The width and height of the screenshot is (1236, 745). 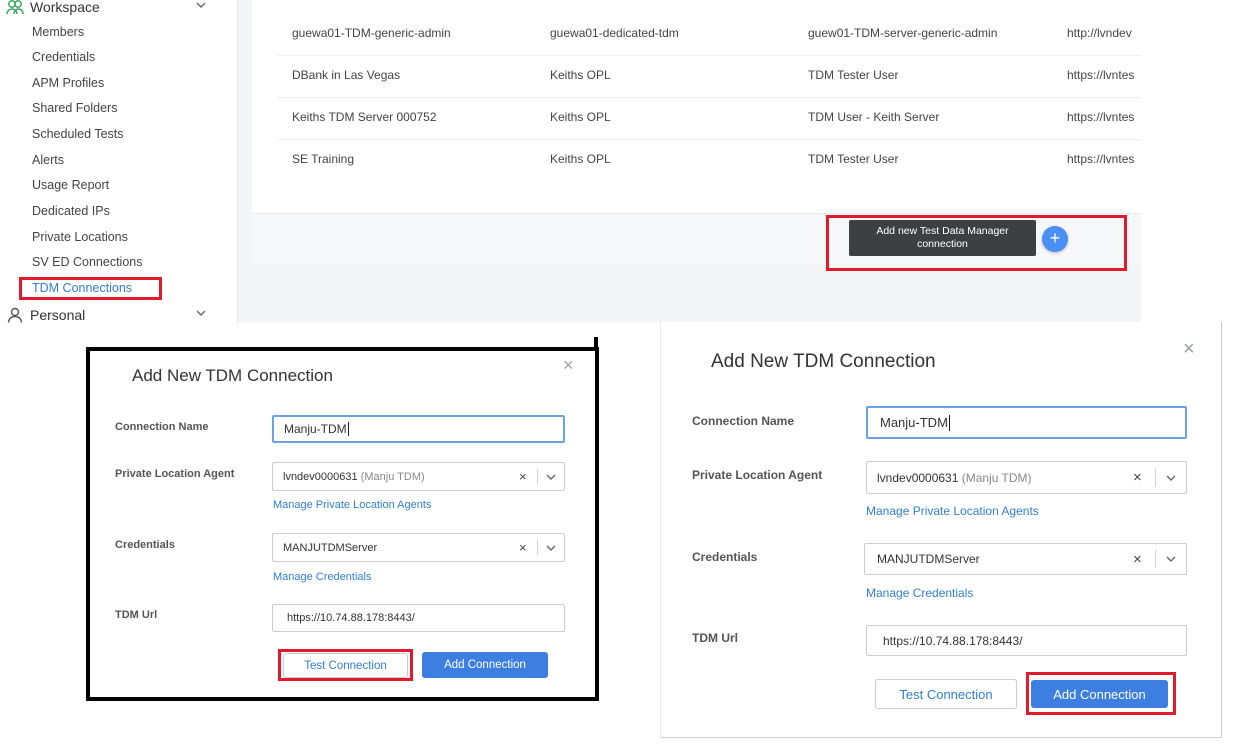 I want to click on sidebar-item-apm-profiles: APM Profiles, so click(x=68, y=83).